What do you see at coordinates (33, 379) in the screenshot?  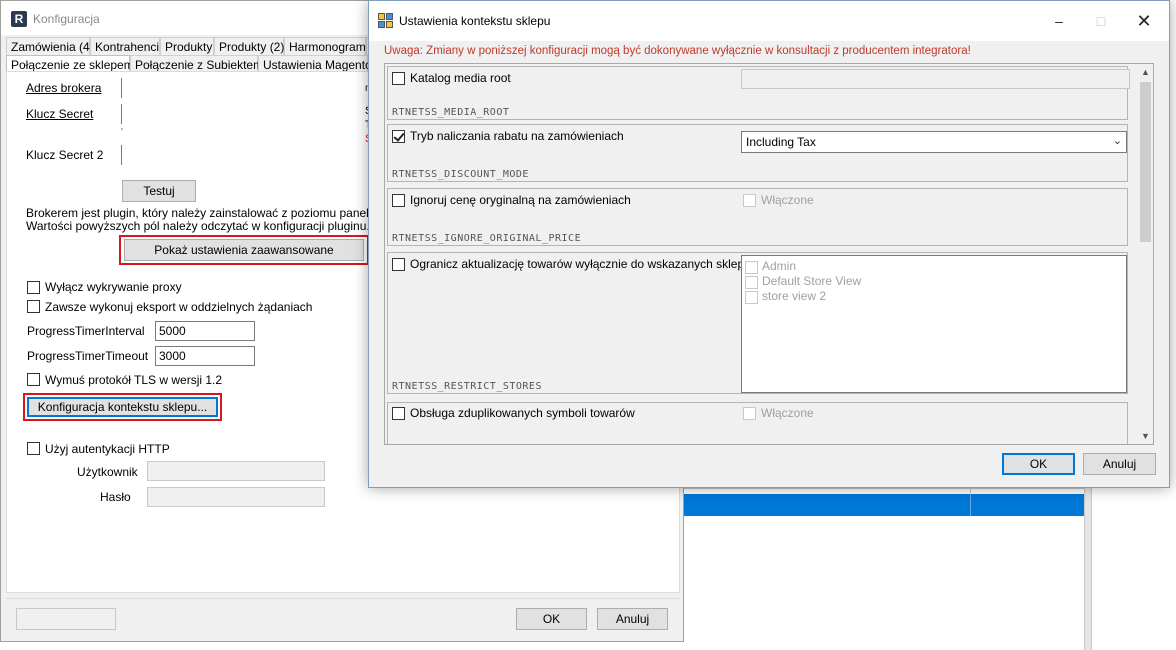 I see `tls-checkbox` at bounding box center [33, 379].